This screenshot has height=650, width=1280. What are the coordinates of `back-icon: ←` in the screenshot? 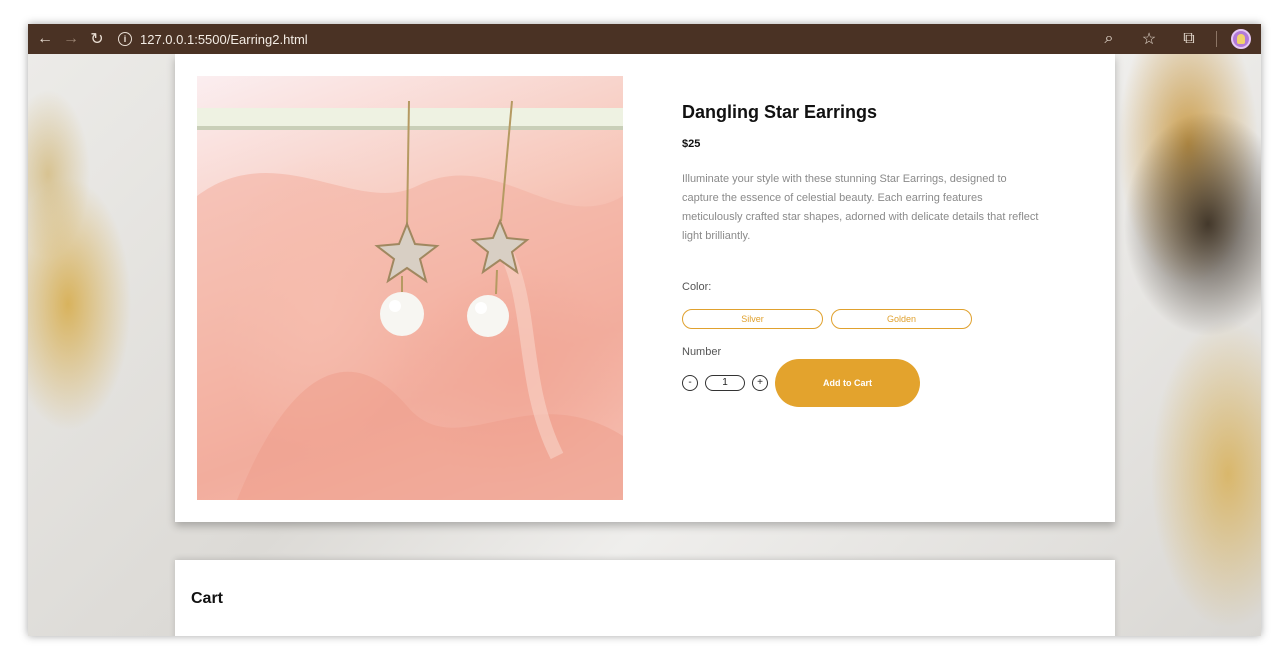 It's located at (45, 39).